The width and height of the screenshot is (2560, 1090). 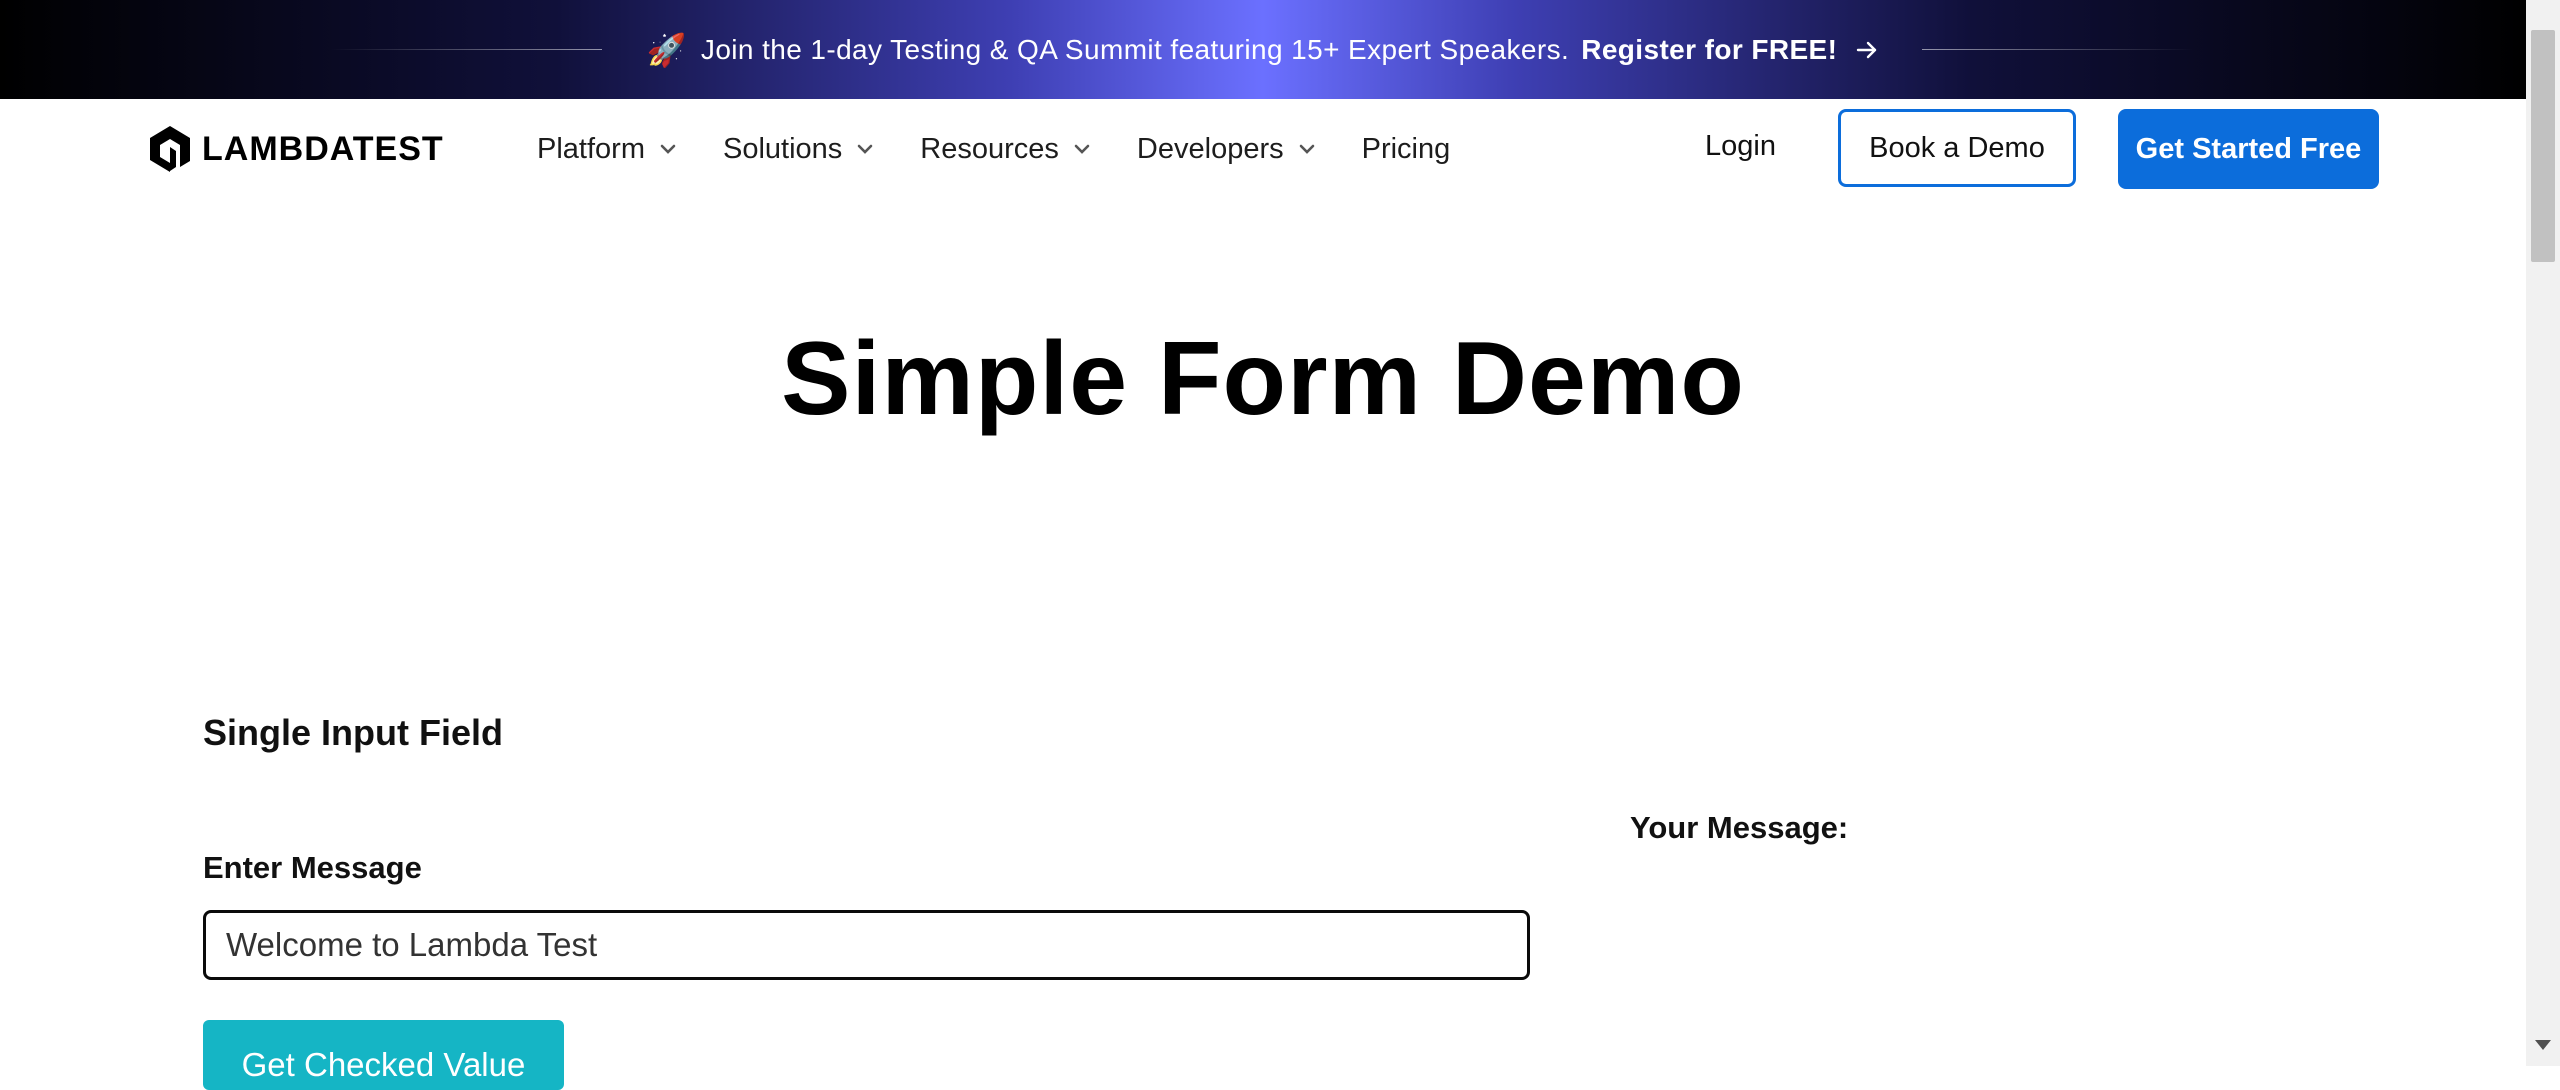 I want to click on scroll-down-arrow-icon, so click(x=2543, y=1045).